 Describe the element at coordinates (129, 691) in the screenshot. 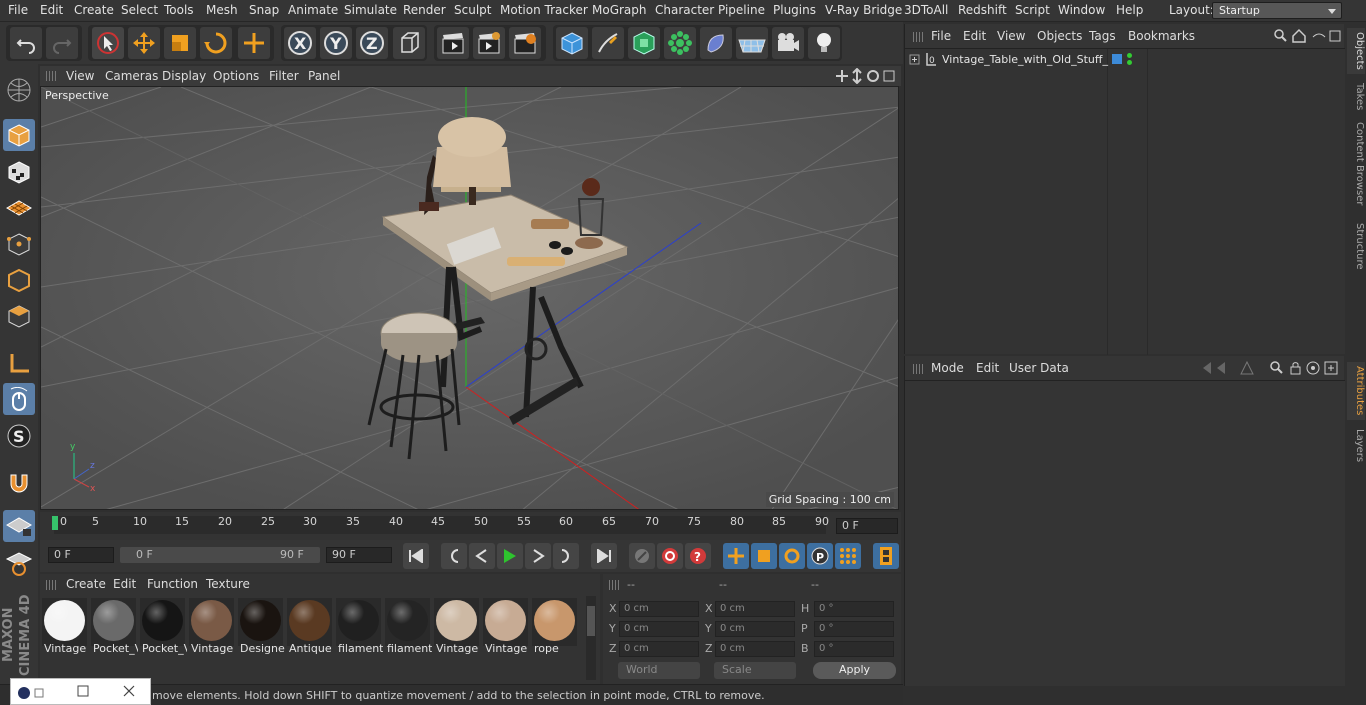

I see `close-icon` at that location.